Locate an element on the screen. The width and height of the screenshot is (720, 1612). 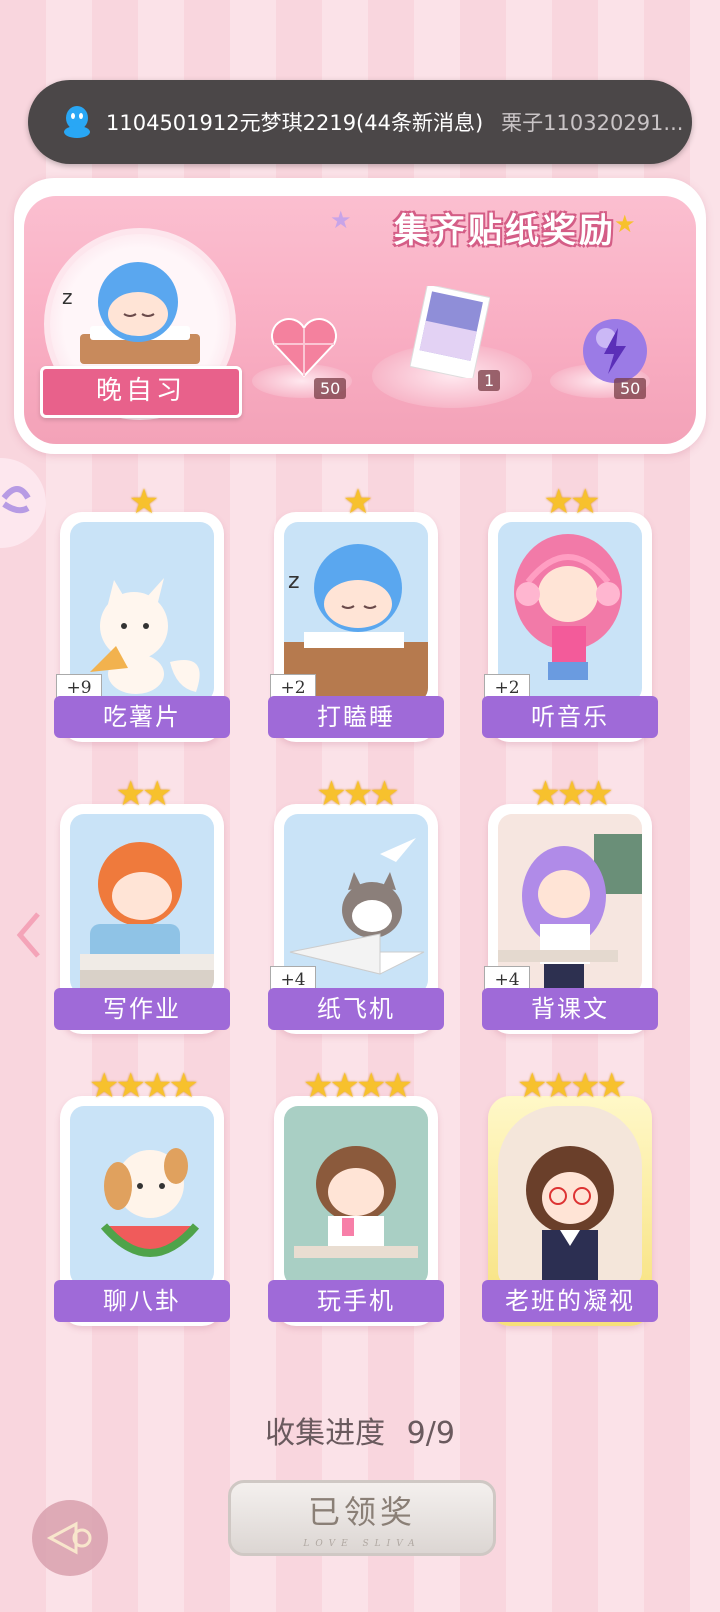
back-button is located at coordinates (70, 1538).